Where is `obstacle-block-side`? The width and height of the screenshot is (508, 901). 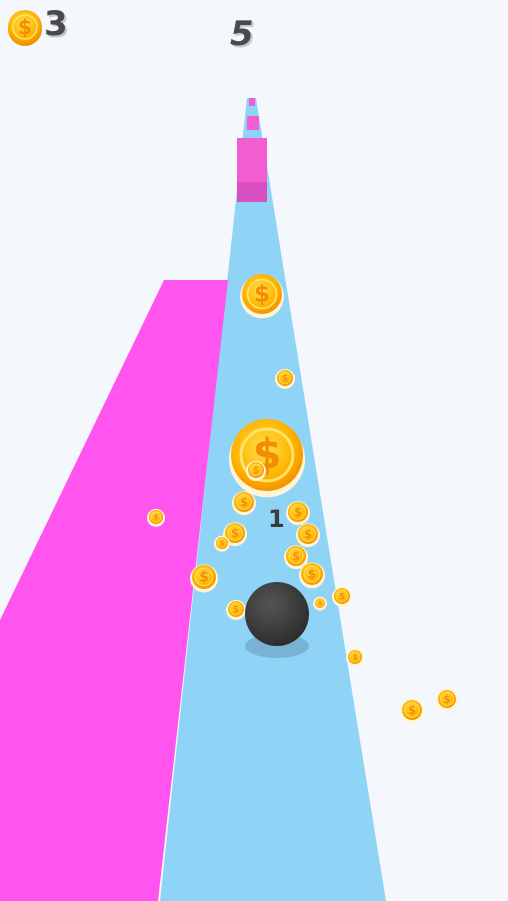
obstacle-block-side is located at coordinates (252, 192).